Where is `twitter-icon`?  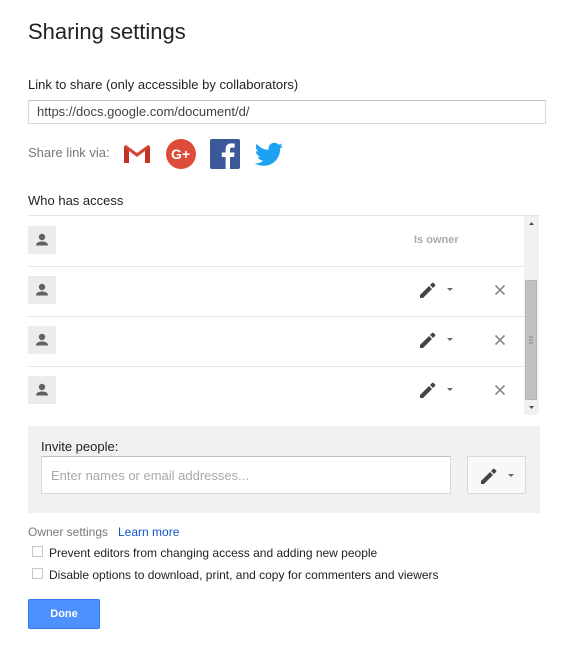
twitter-icon is located at coordinates (269, 154).